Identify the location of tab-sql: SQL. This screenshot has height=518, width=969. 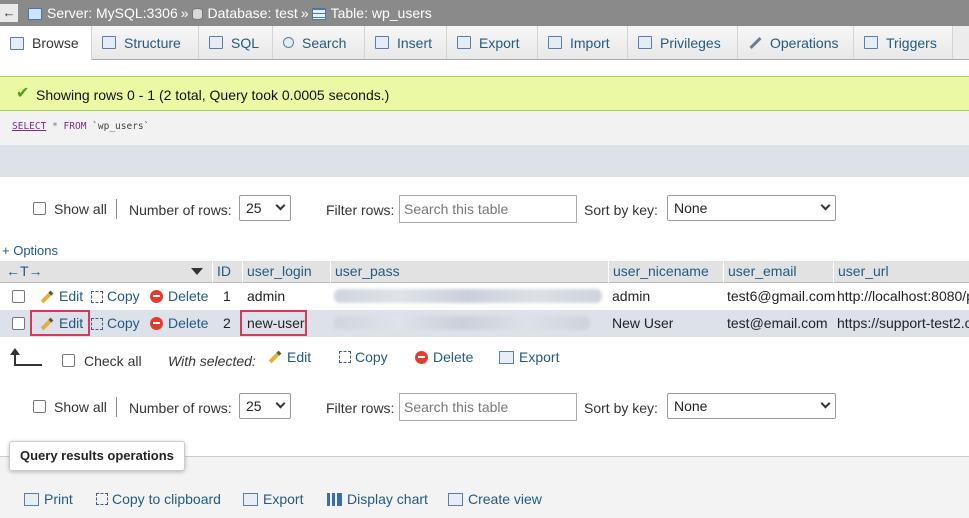
(236, 42).